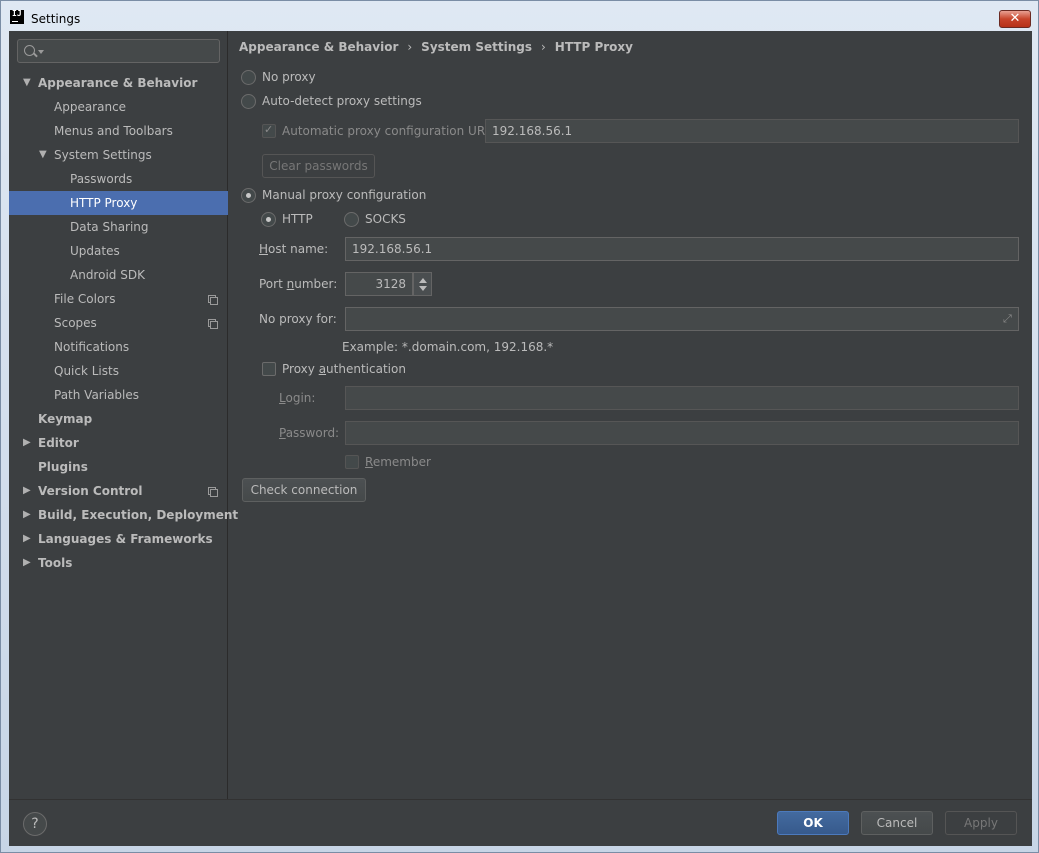 This screenshot has width=1039, height=853. I want to click on cancel-button: Cancel, so click(897, 823).